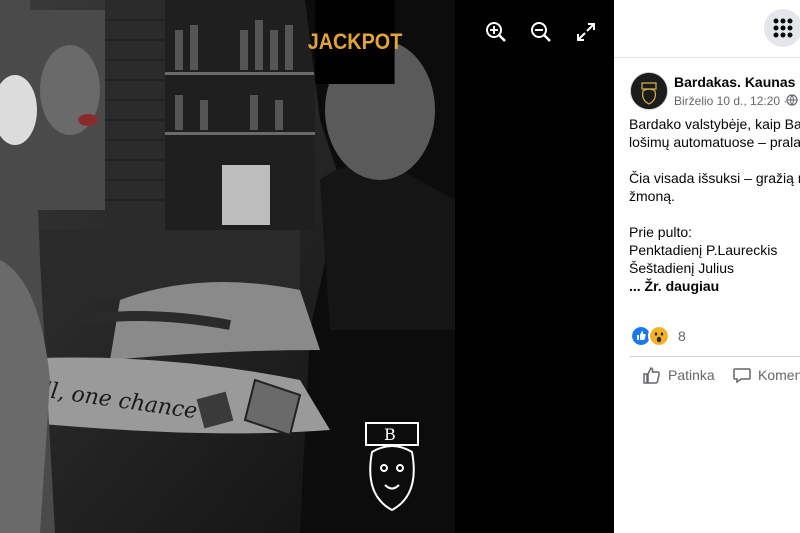  Describe the element at coordinates (652, 196) in the screenshot. I see `post-line: žmoną.` at that location.